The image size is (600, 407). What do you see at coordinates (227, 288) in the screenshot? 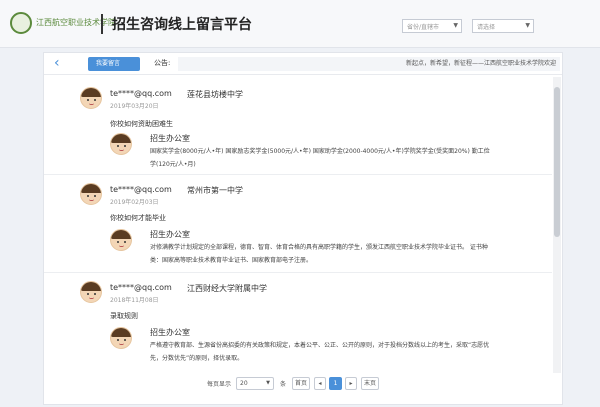
I see `user-school: 江西财经大学附属中学` at bounding box center [227, 288].